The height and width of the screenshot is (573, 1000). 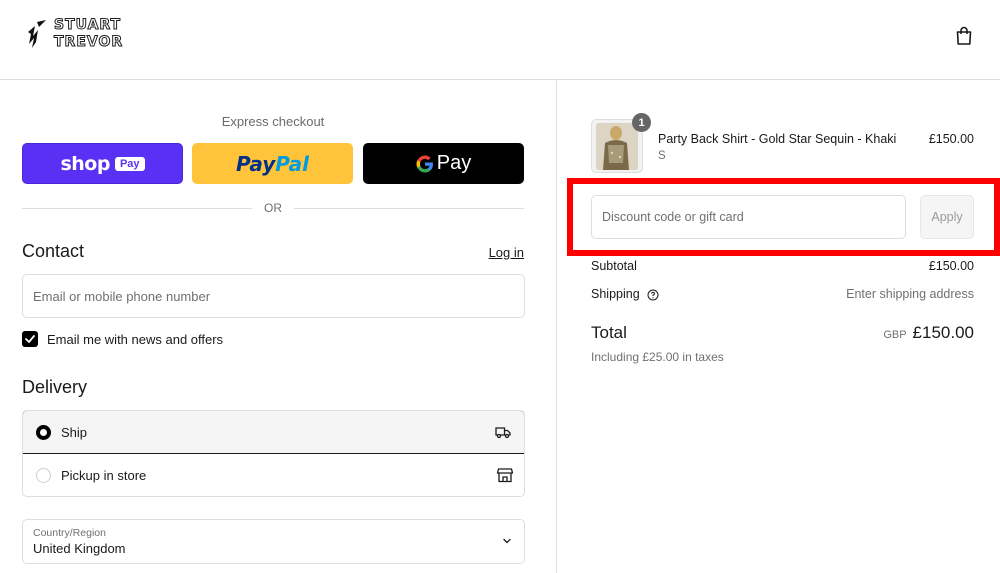 What do you see at coordinates (85, 163) in the screenshot?
I see `shop-pay-wordmark: shop` at bounding box center [85, 163].